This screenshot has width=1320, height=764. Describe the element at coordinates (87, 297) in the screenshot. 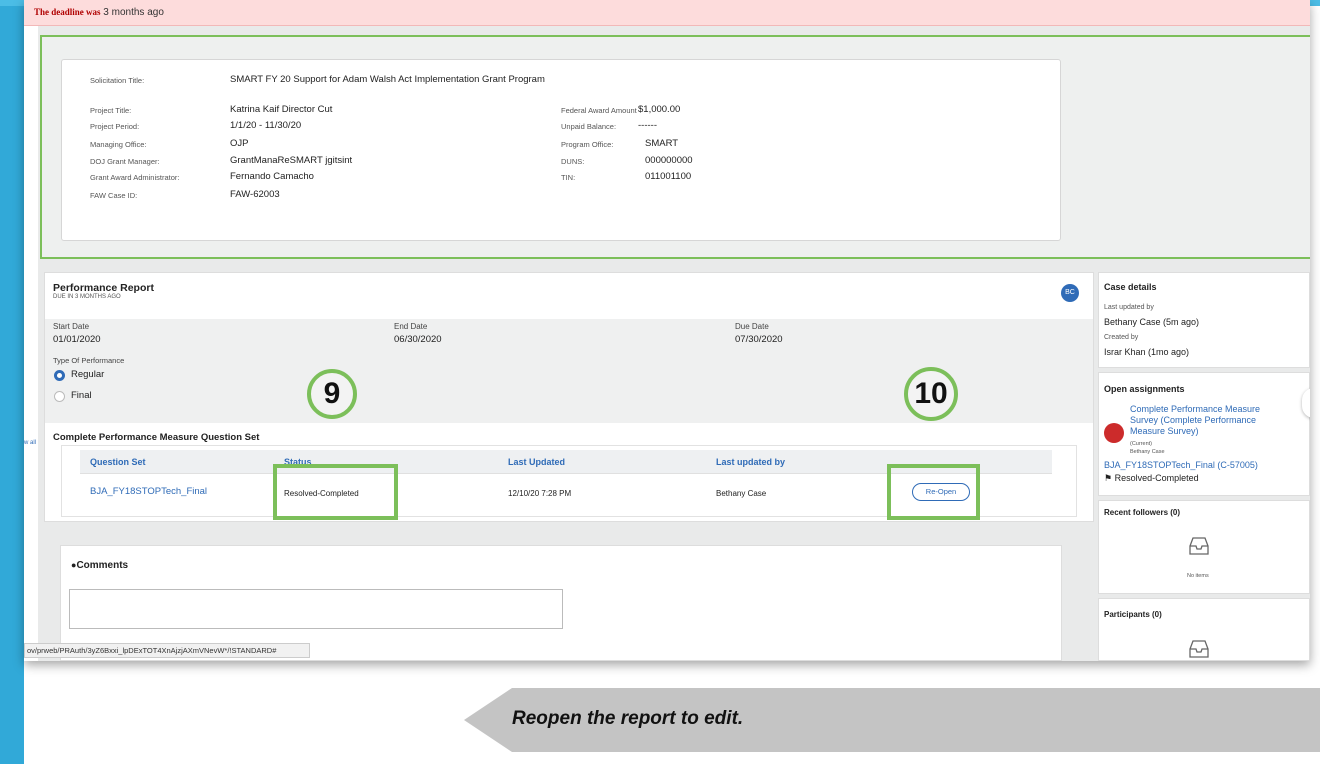

I see `report-subtitle: DUE IN 3 MONTHS AGO` at that location.